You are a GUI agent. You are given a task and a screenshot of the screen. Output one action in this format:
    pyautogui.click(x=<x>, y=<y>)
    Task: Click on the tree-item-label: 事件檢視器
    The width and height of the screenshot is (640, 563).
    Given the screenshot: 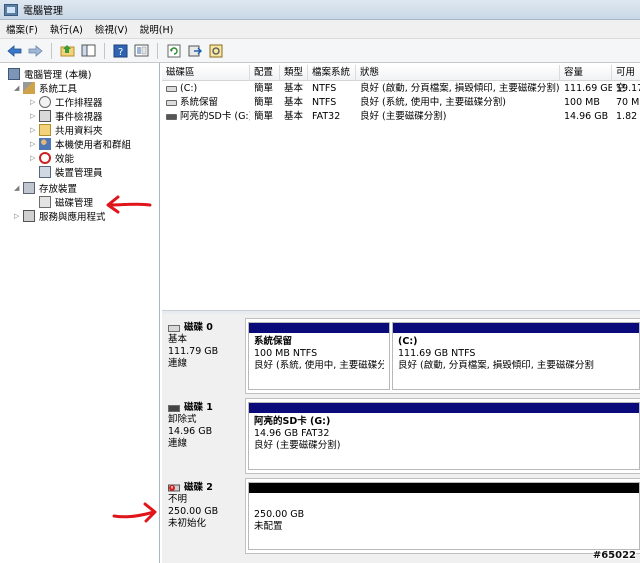 What is the action you would take?
    pyautogui.click(x=79, y=117)
    